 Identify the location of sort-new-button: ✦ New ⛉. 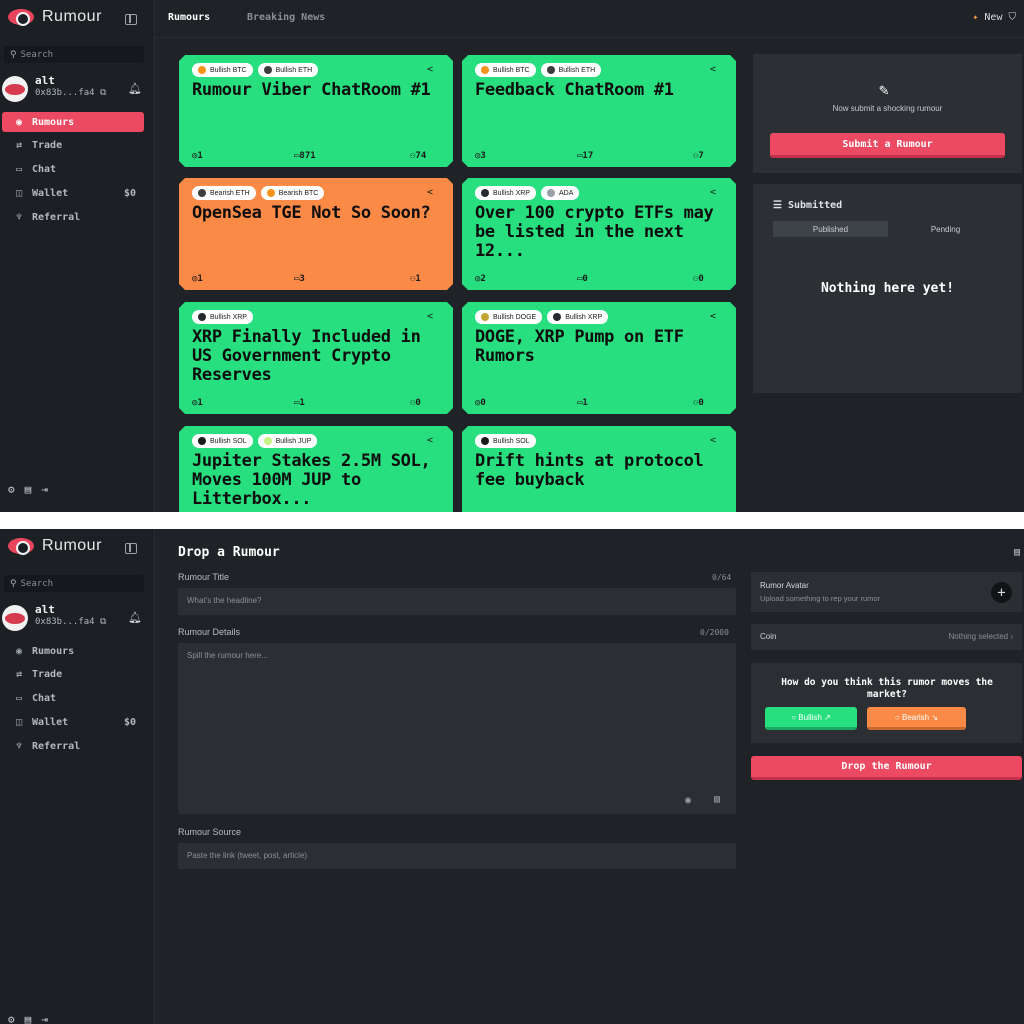
(994, 17).